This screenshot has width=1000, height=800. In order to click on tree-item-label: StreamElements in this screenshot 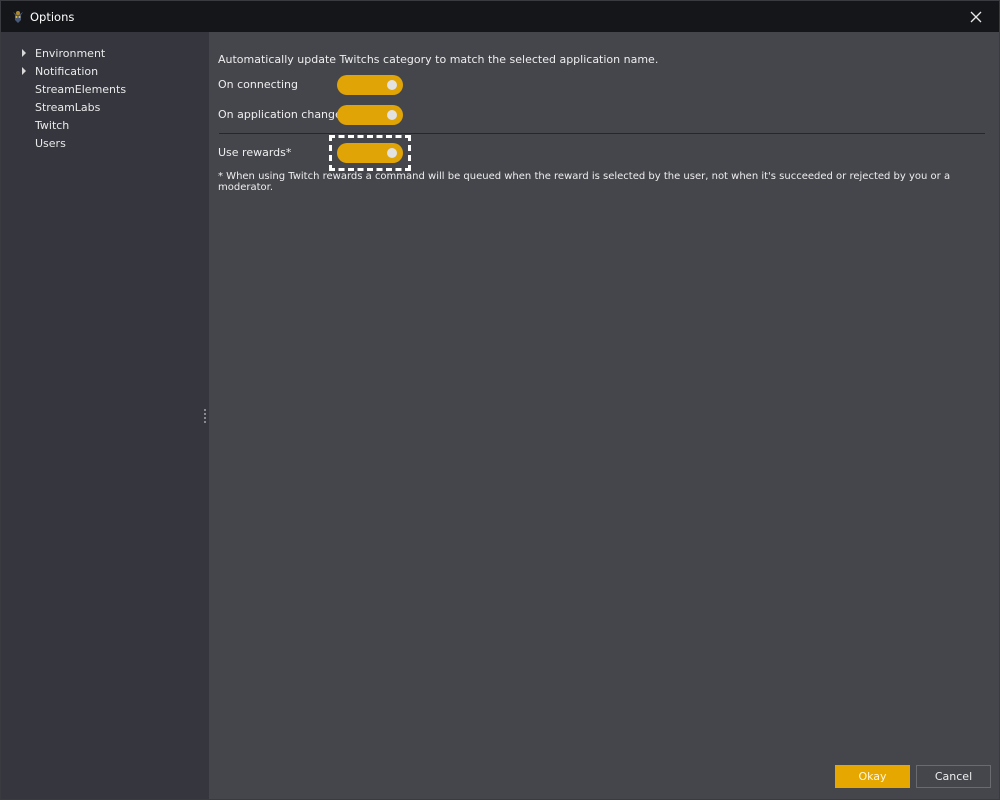, I will do `click(81, 89)`.